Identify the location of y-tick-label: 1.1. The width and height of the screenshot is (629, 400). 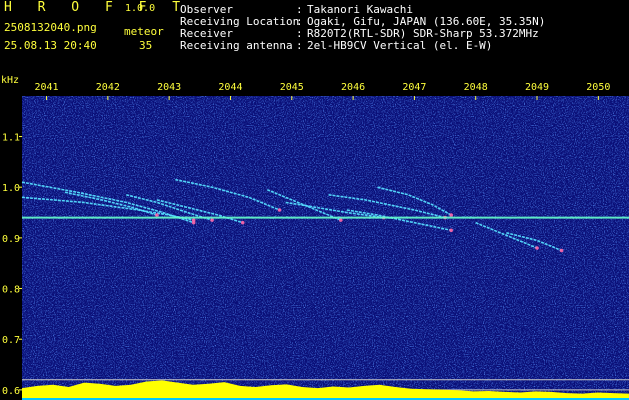
(11, 138).